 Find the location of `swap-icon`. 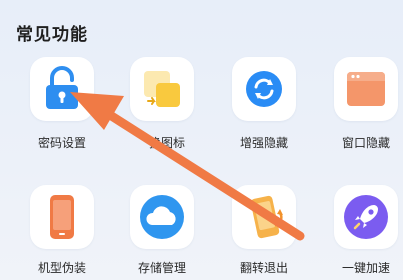

swap-icon is located at coordinates (162, 89).